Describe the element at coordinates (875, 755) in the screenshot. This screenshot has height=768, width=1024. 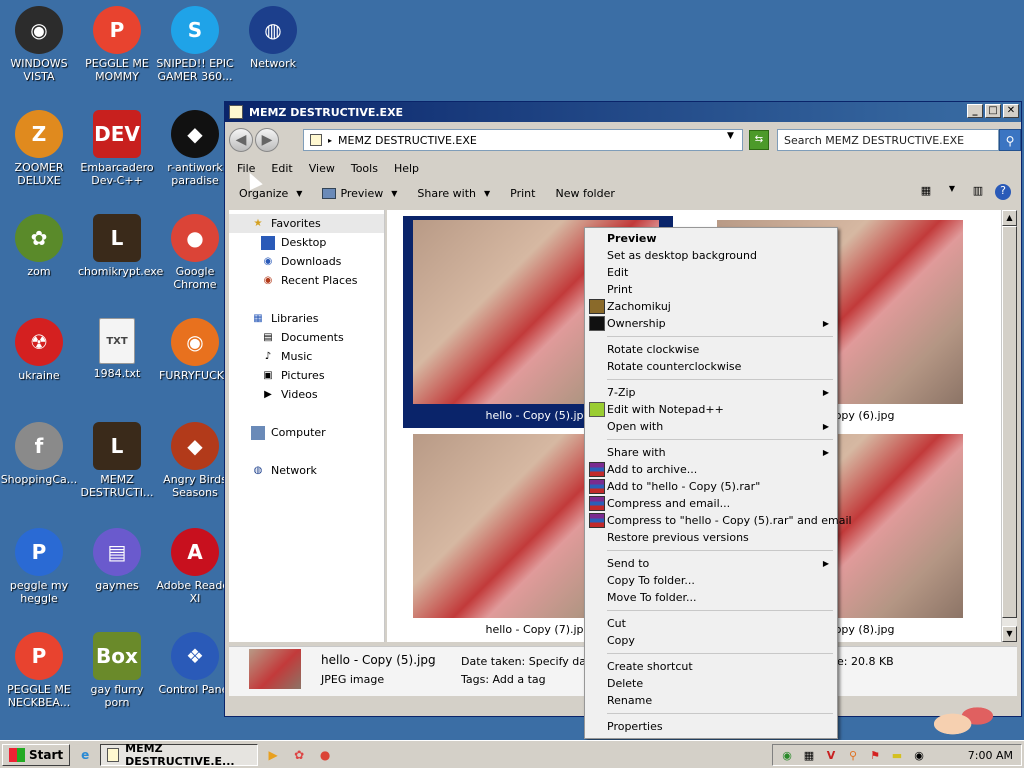
I see `tray-flag-icon: ⚑` at that location.